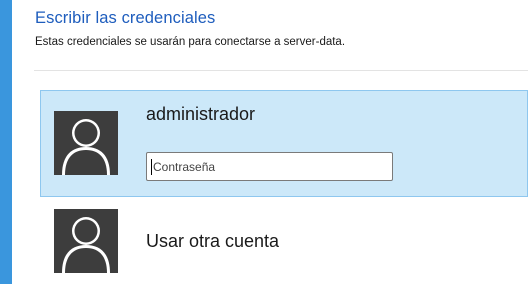  I want to click on password-placeholder: Contraseña, so click(184, 167).